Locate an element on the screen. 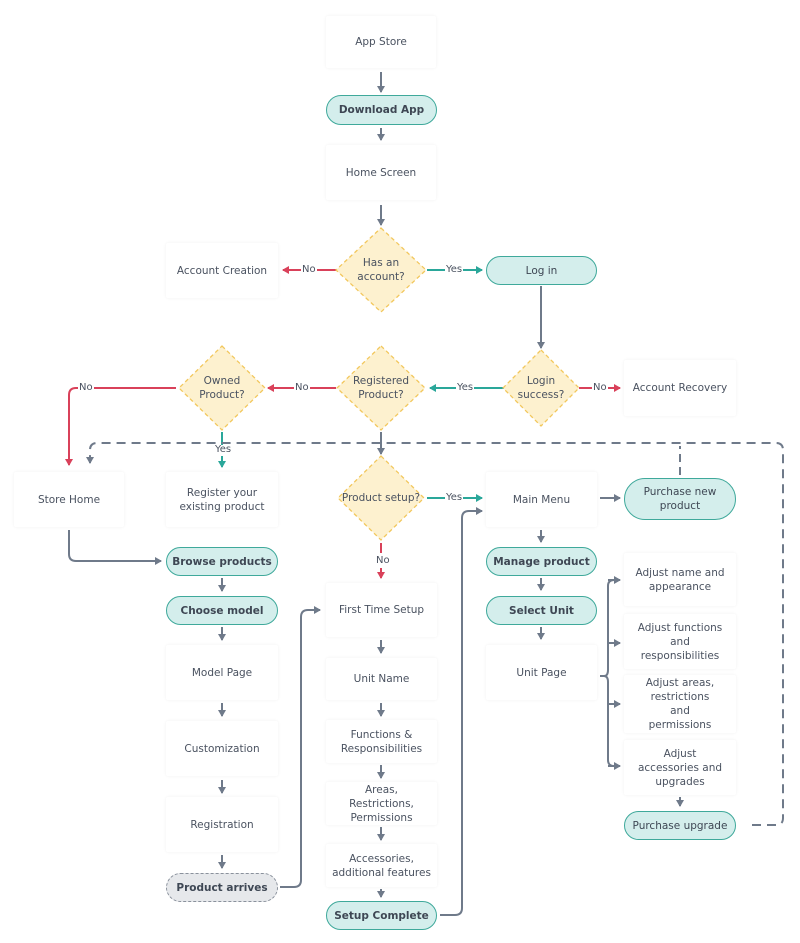 The height and width of the screenshot is (943, 800). node-label: First Time Setup is located at coordinates (381, 610).